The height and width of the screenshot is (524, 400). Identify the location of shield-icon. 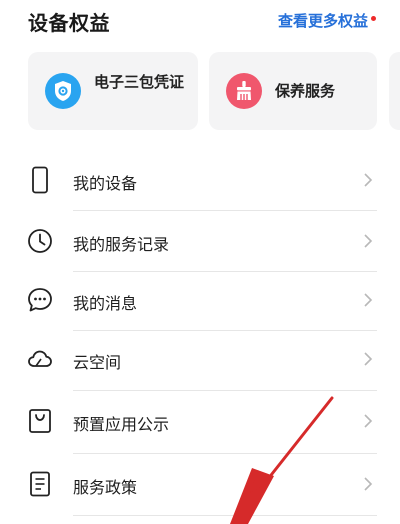
(63, 91).